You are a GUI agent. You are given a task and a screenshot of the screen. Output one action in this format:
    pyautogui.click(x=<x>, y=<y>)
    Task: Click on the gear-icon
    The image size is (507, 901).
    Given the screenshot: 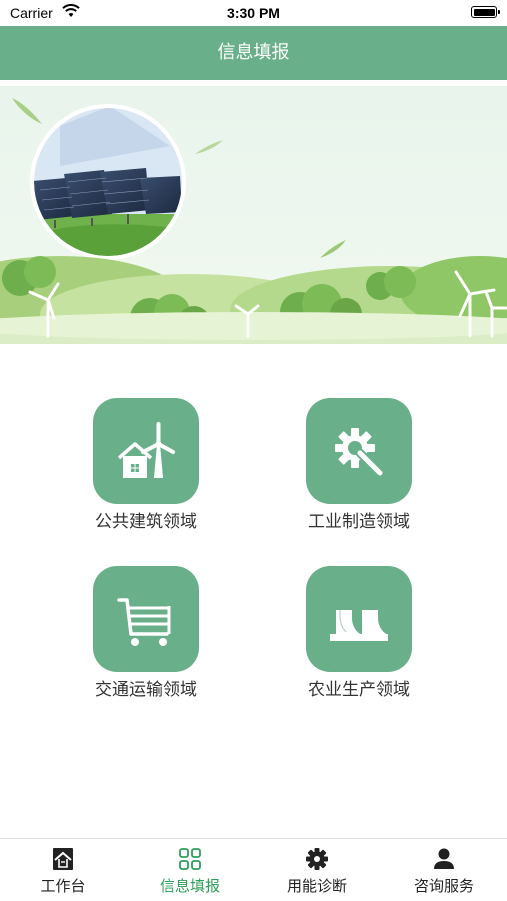 What is the action you would take?
    pyautogui.click(x=317, y=859)
    